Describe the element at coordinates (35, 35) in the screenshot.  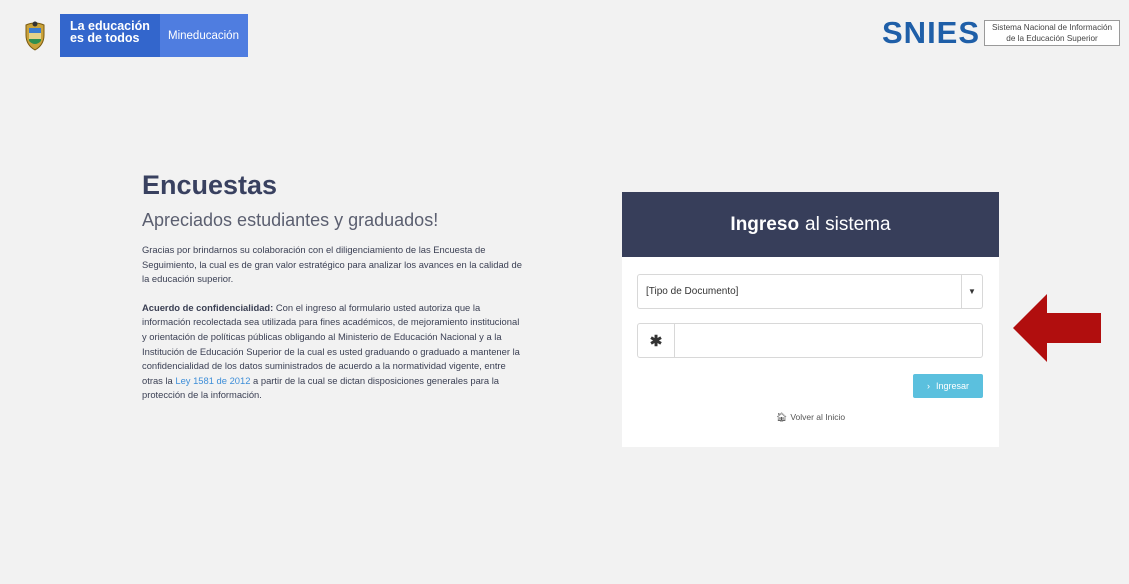
I see `coat-of-arms-icon` at that location.